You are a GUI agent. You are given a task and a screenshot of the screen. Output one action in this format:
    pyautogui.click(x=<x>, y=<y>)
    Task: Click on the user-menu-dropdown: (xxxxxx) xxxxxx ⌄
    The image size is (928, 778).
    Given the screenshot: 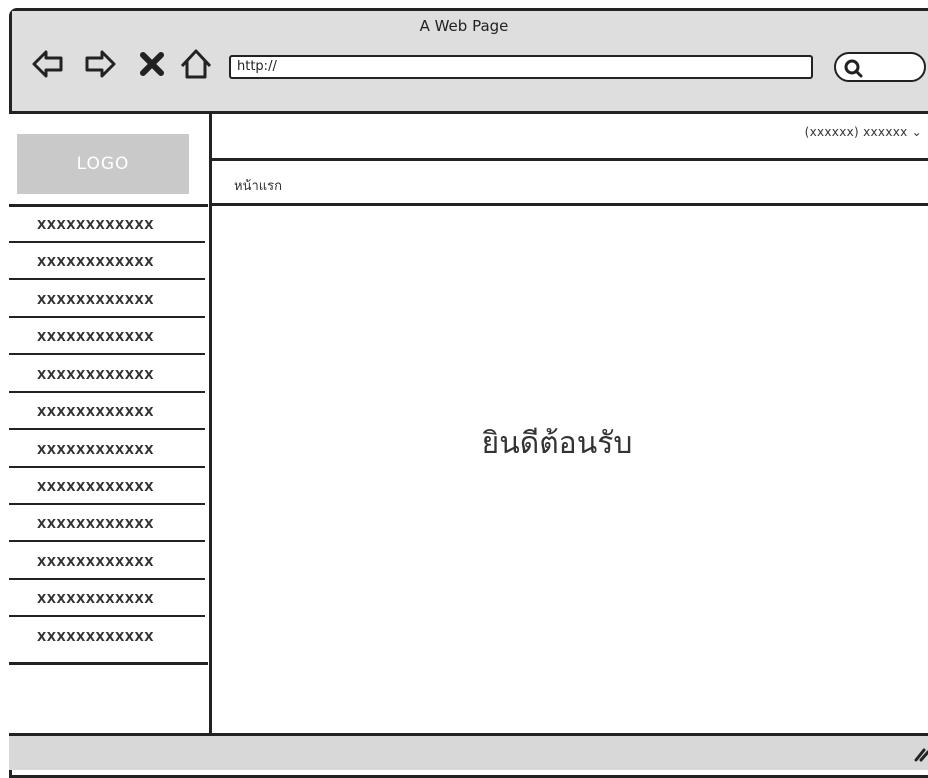 What is the action you would take?
    pyautogui.click(x=863, y=132)
    